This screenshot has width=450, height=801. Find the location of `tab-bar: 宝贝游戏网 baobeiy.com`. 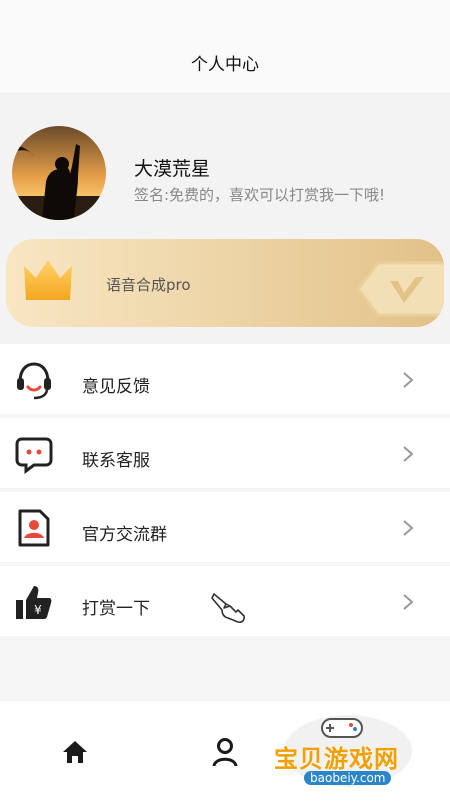

tab-bar: 宝贝游戏网 baobeiy.com is located at coordinates (225, 750).